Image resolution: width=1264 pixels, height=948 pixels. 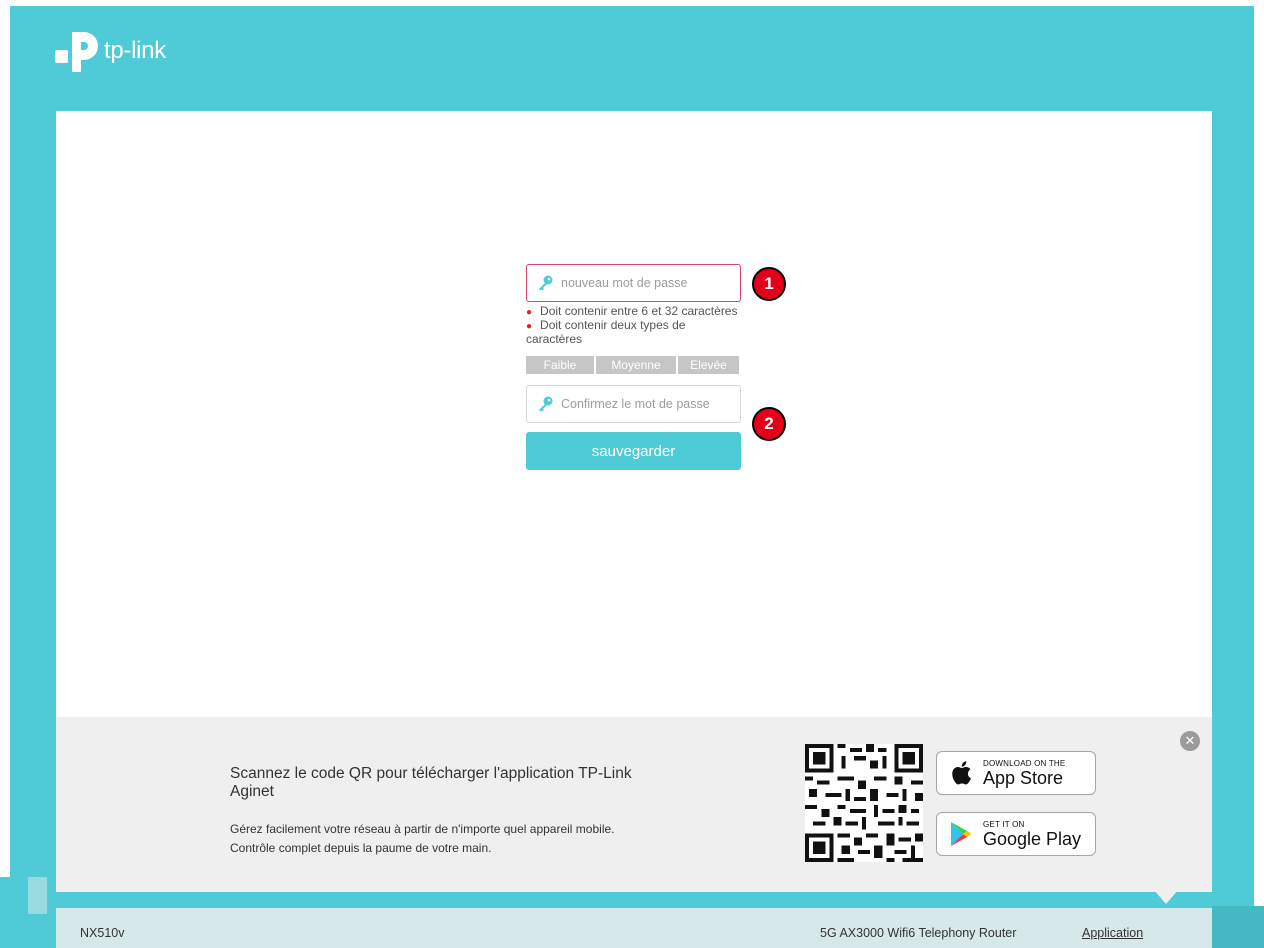 I want to click on google-play-small-text: GET IT ON, so click(x=1004, y=824).